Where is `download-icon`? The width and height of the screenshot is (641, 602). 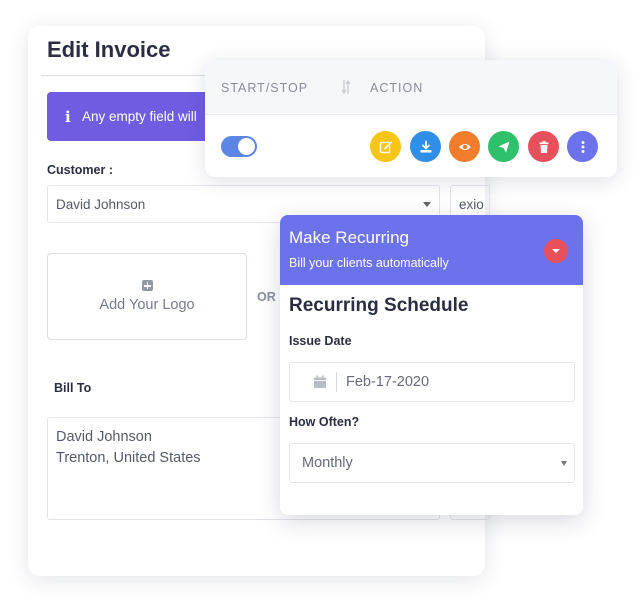 download-icon is located at coordinates (425, 146).